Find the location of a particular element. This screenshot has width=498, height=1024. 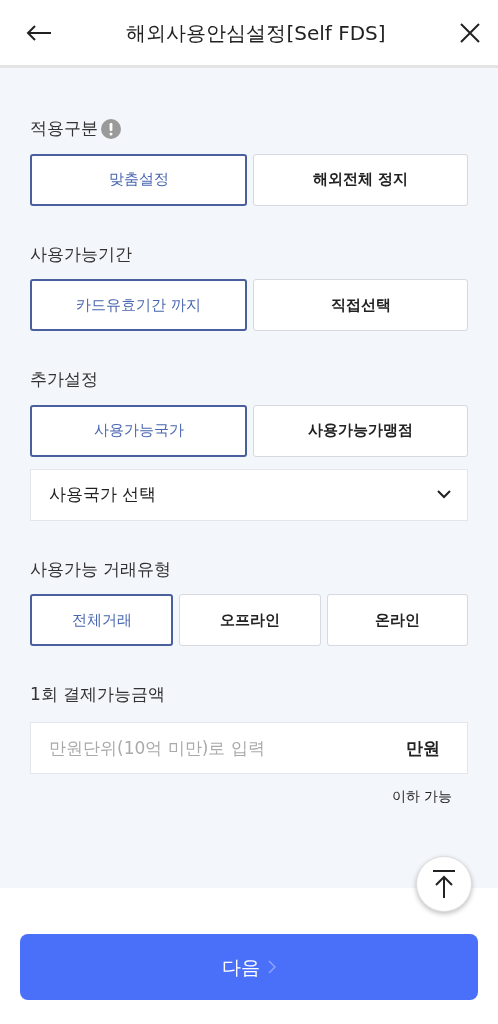

option-button: 직접선택 is located at coordinates (360, 305).